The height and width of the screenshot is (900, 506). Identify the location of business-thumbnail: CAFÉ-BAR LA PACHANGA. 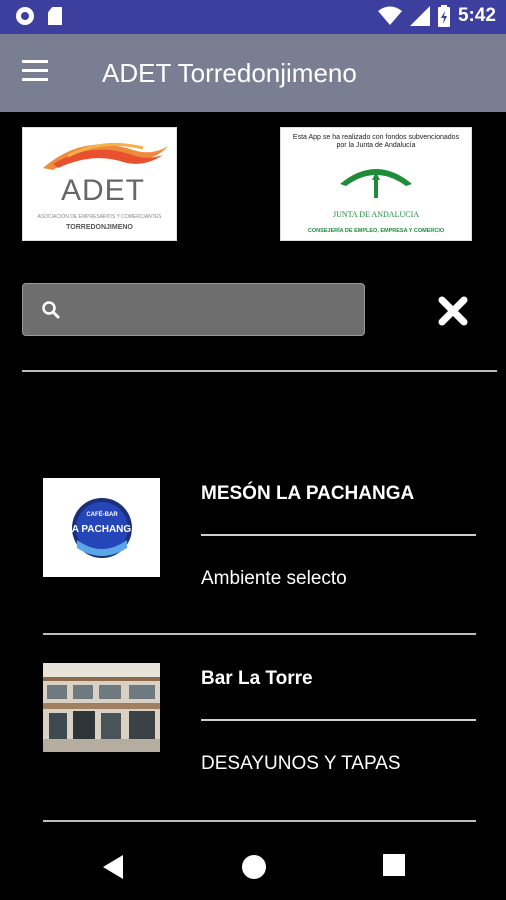
(101, 527).